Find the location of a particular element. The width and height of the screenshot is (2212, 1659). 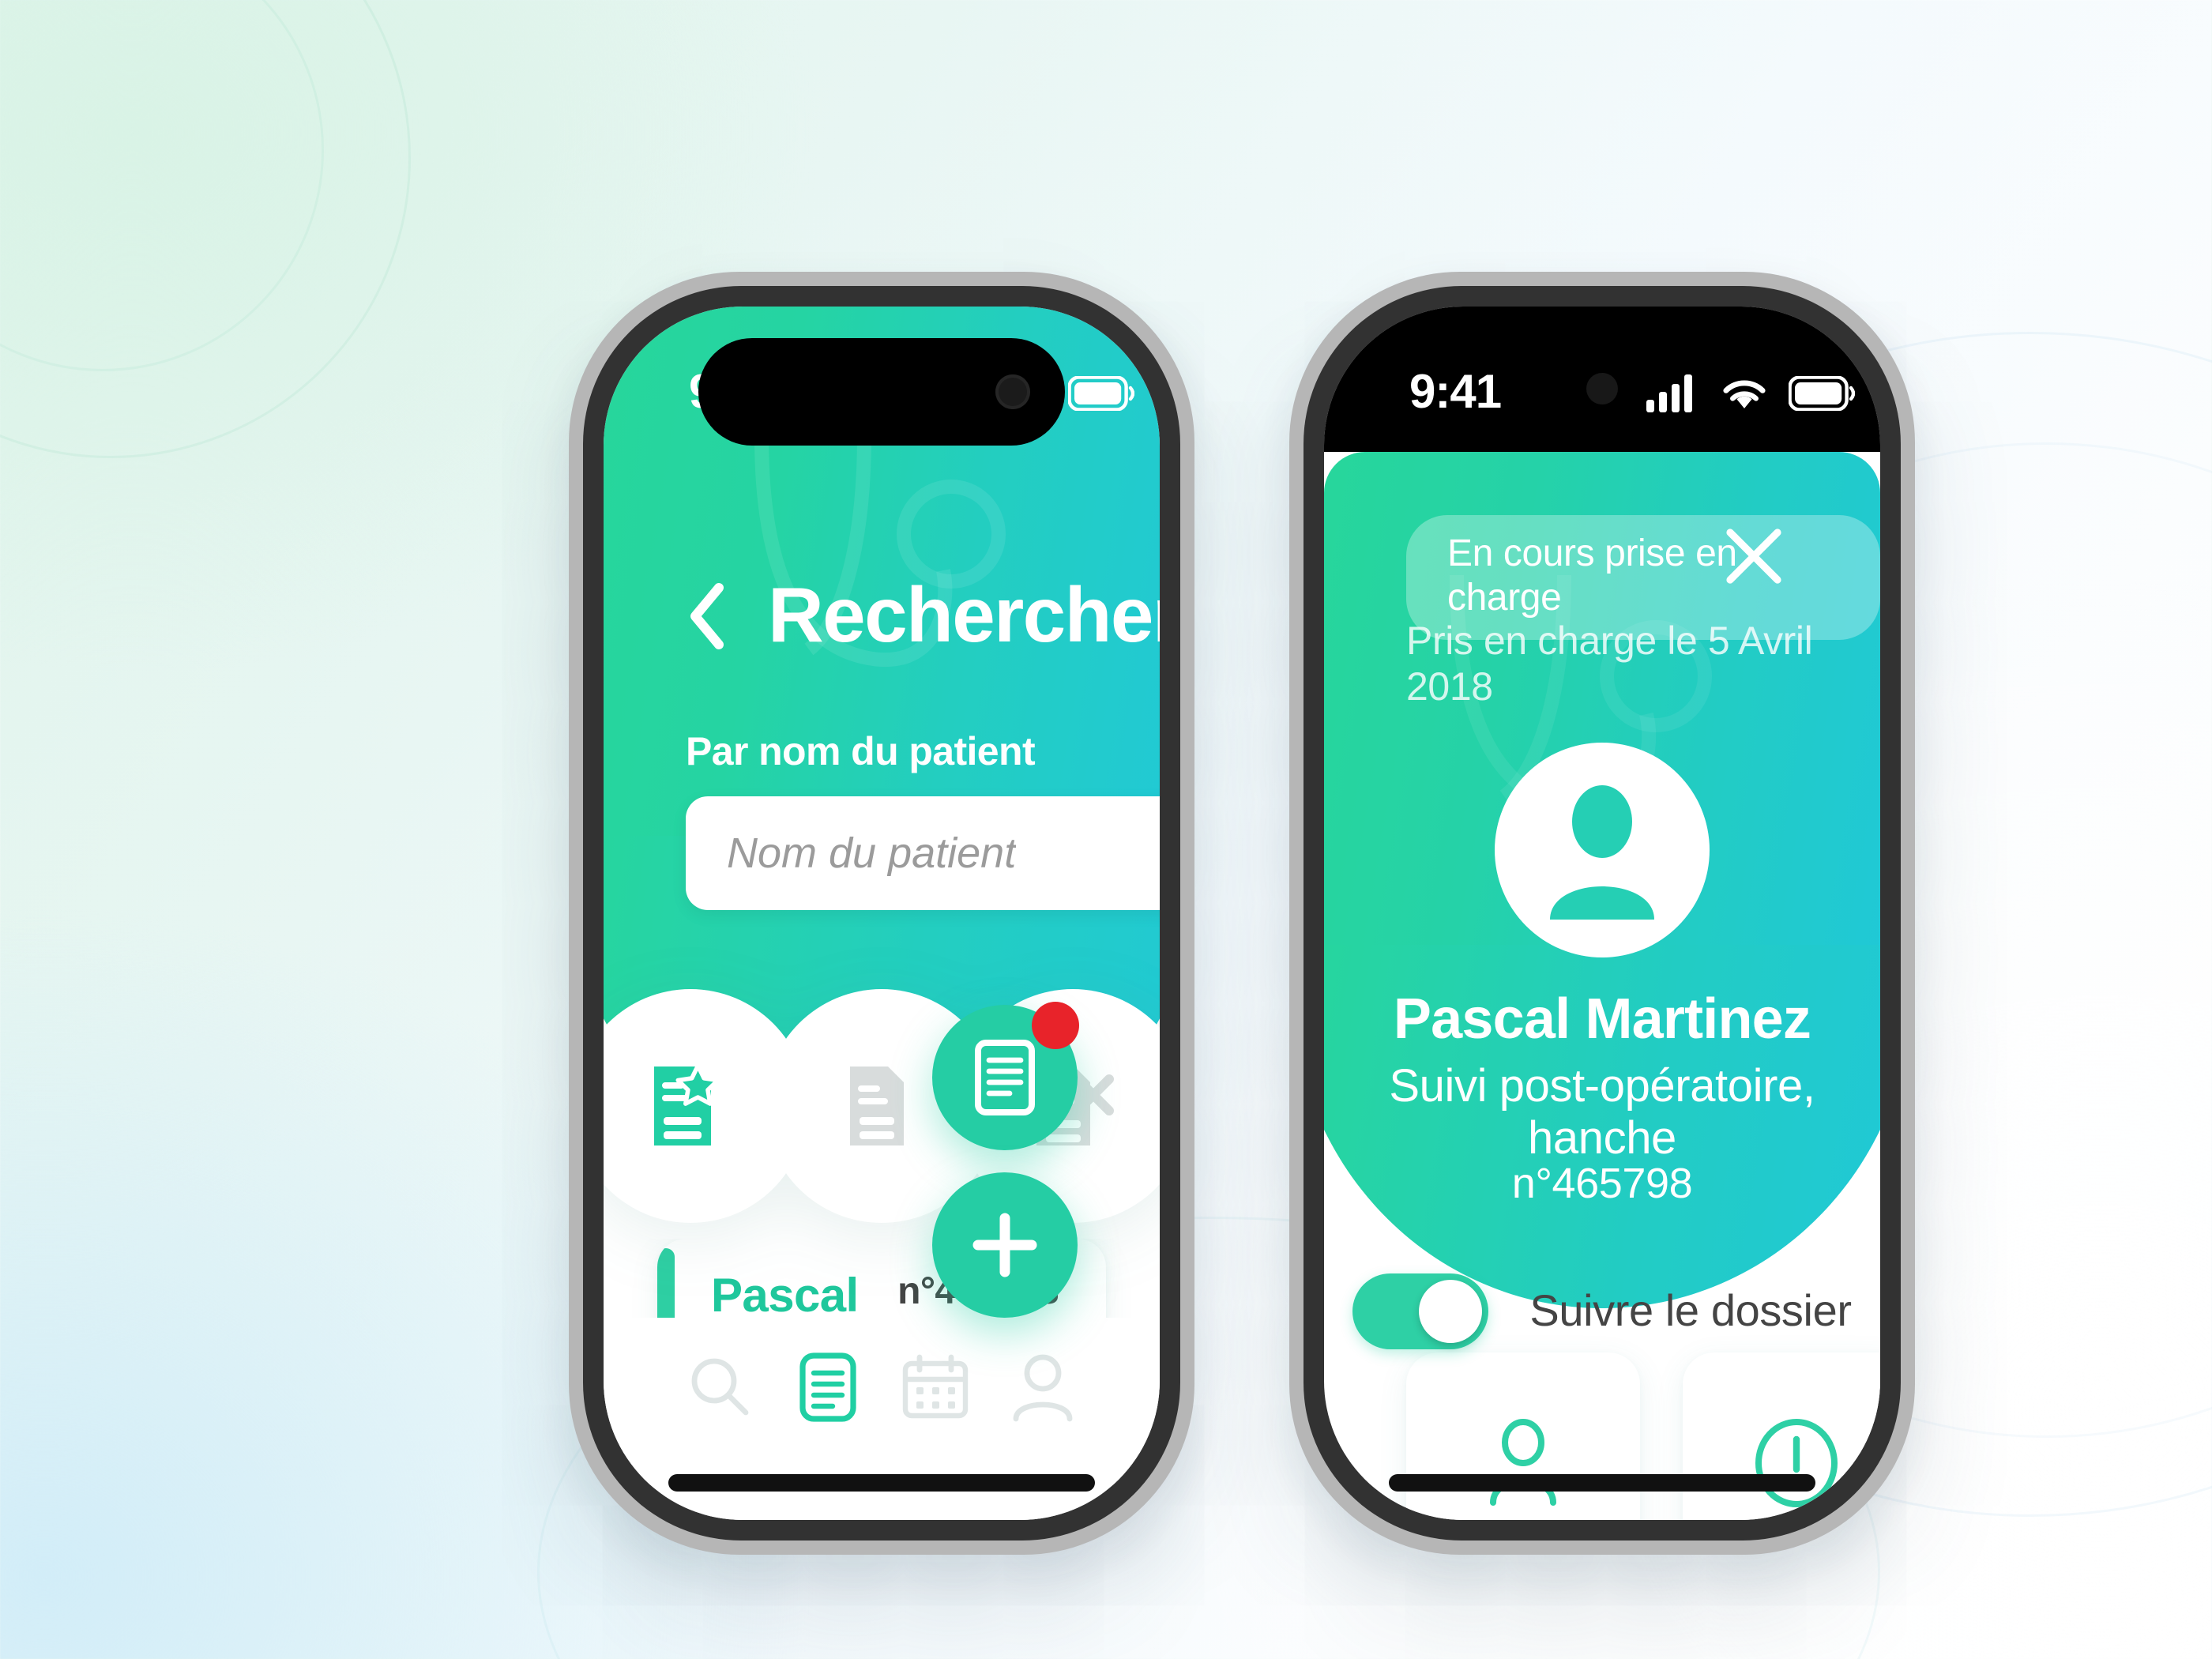

status-date: Pris en charge le 5 Avril 2018 is located at coordinates (1610, 664).